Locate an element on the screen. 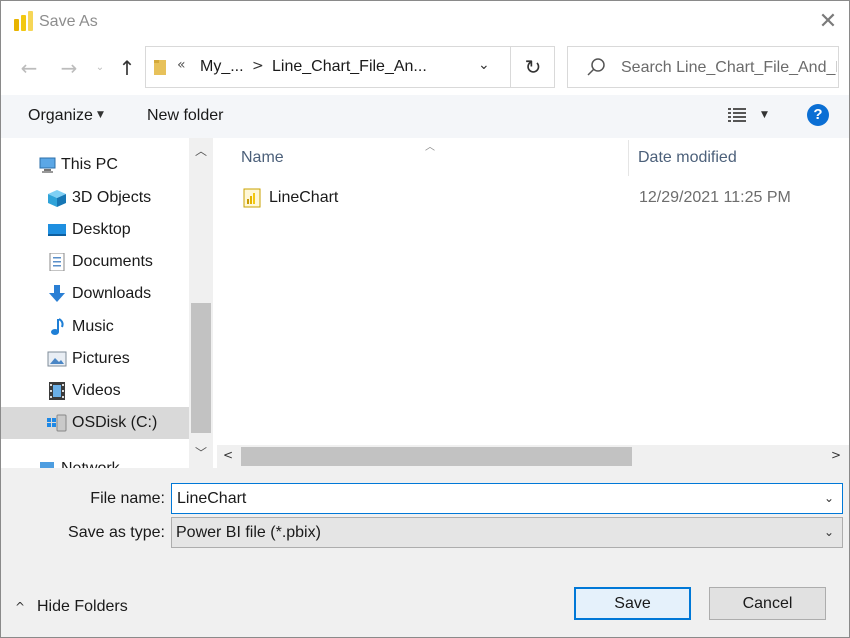 This screenshot has height=638, width=850. sidebar-item-label: Videos is located at coordinates (96, 390).